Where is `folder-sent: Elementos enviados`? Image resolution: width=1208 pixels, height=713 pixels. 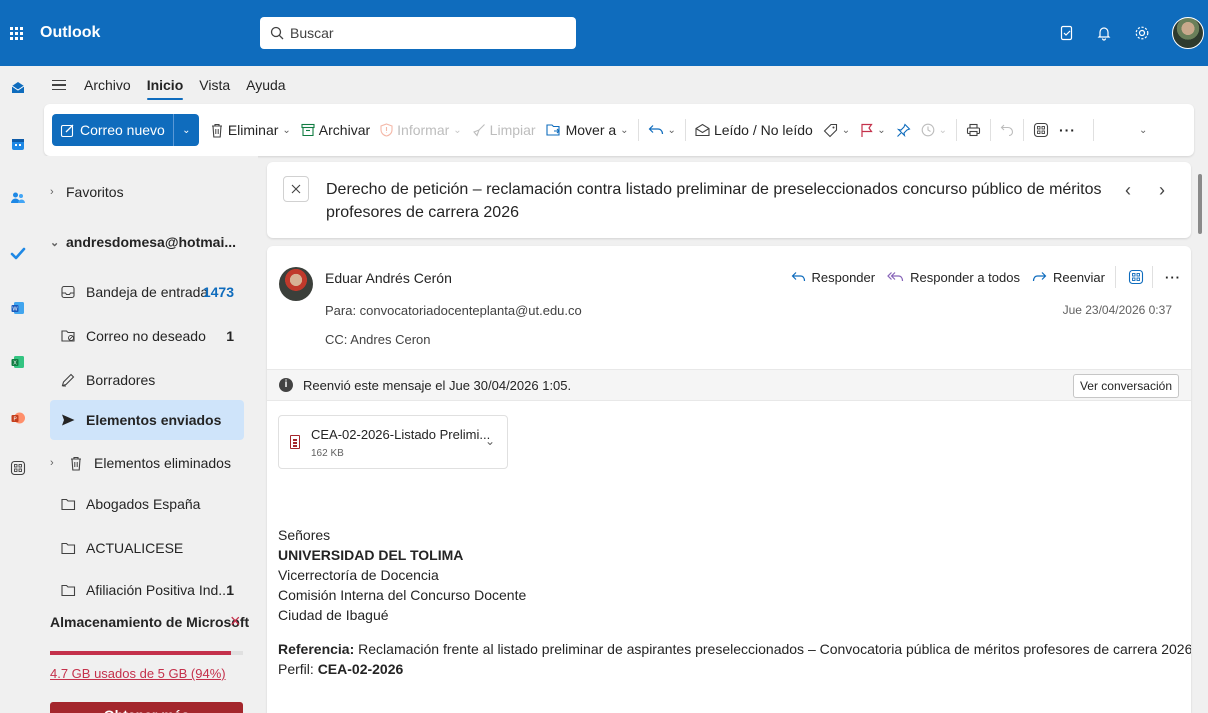 folder-sent: Elementos enviados is located at coordinates (147, 420).